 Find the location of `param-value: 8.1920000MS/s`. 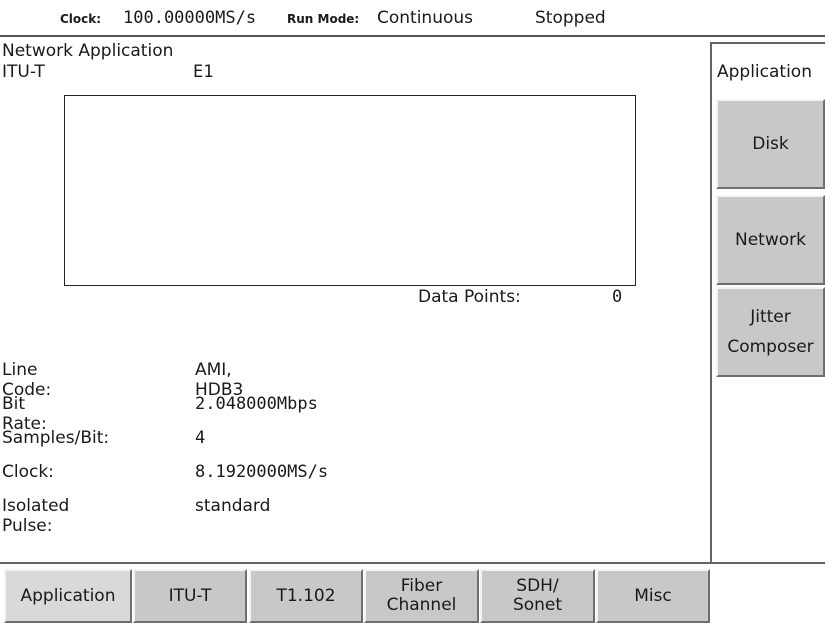

param-value: 8.1920000MS/s is located at coordinates (262, 472).